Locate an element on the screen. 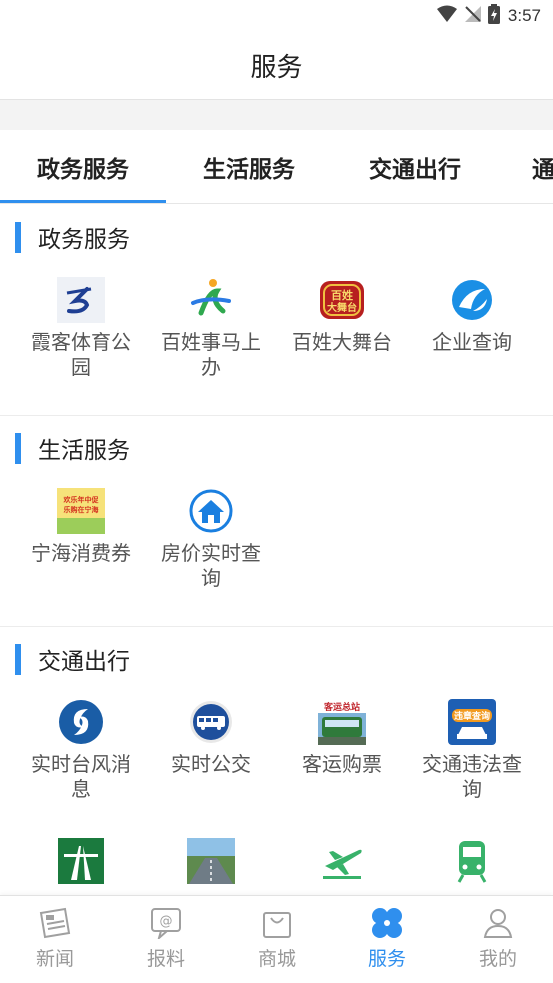 The width and height of the screenshot is (553, 983). nav-services: 服务 is located at coordinates (387, 941).